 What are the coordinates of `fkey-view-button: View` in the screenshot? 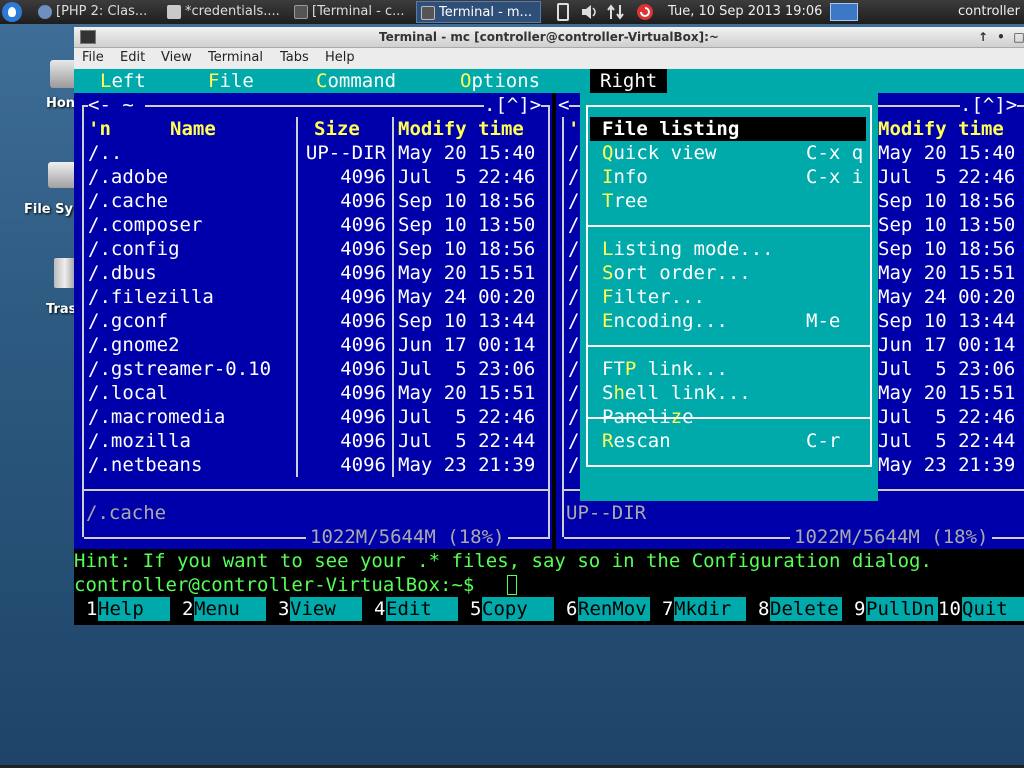 It's located at (326, 609).